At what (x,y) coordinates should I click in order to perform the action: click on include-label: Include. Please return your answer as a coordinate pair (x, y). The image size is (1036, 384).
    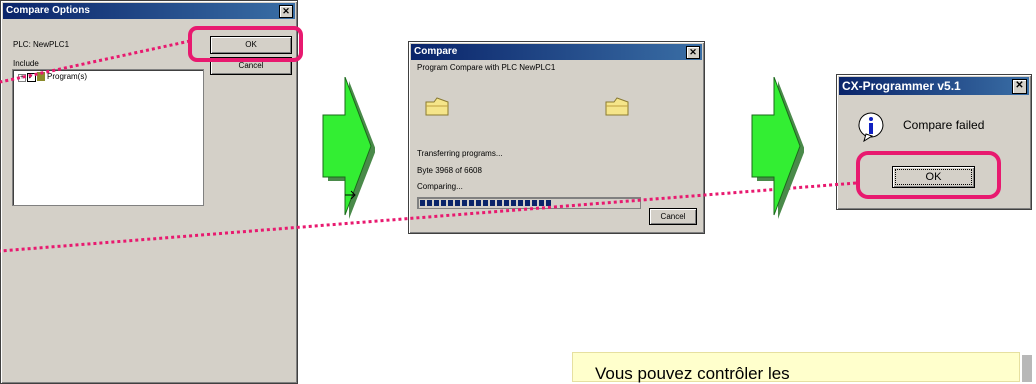
    Looking at the image, I should click on (26, 63).